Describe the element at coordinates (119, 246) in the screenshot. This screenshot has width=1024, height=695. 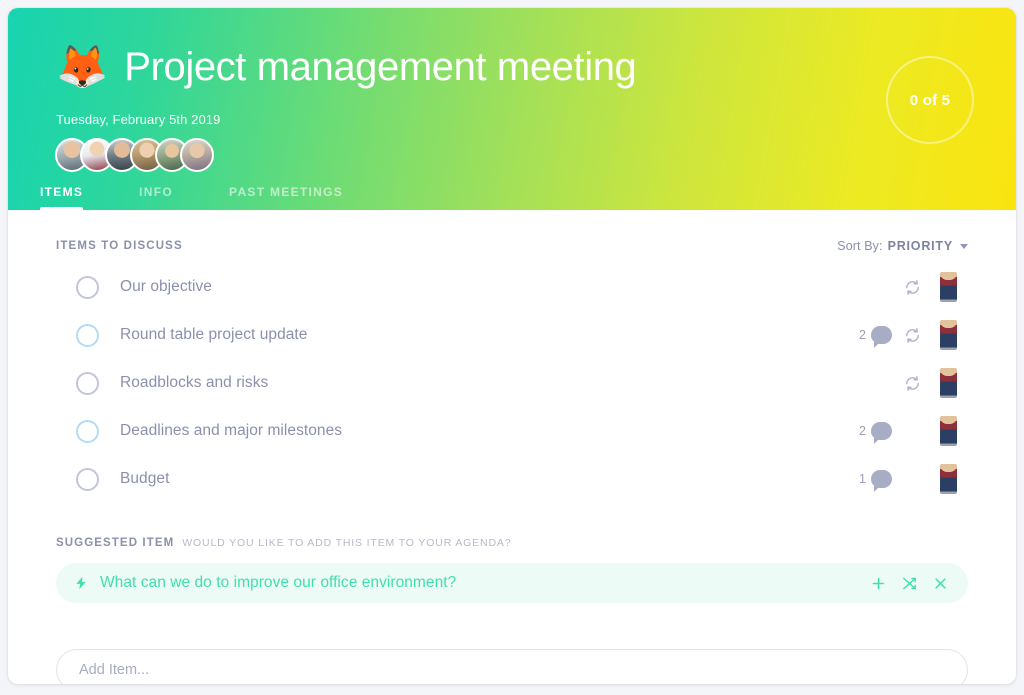
I see `items-section-title: ITEMS TO DISCUSS` at that location.